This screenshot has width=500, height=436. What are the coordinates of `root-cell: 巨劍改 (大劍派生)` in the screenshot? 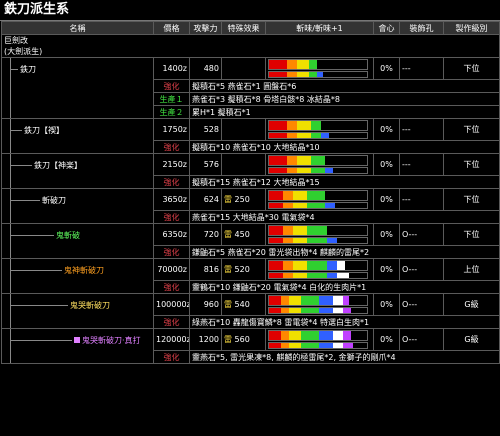 It's located at (250, 46).